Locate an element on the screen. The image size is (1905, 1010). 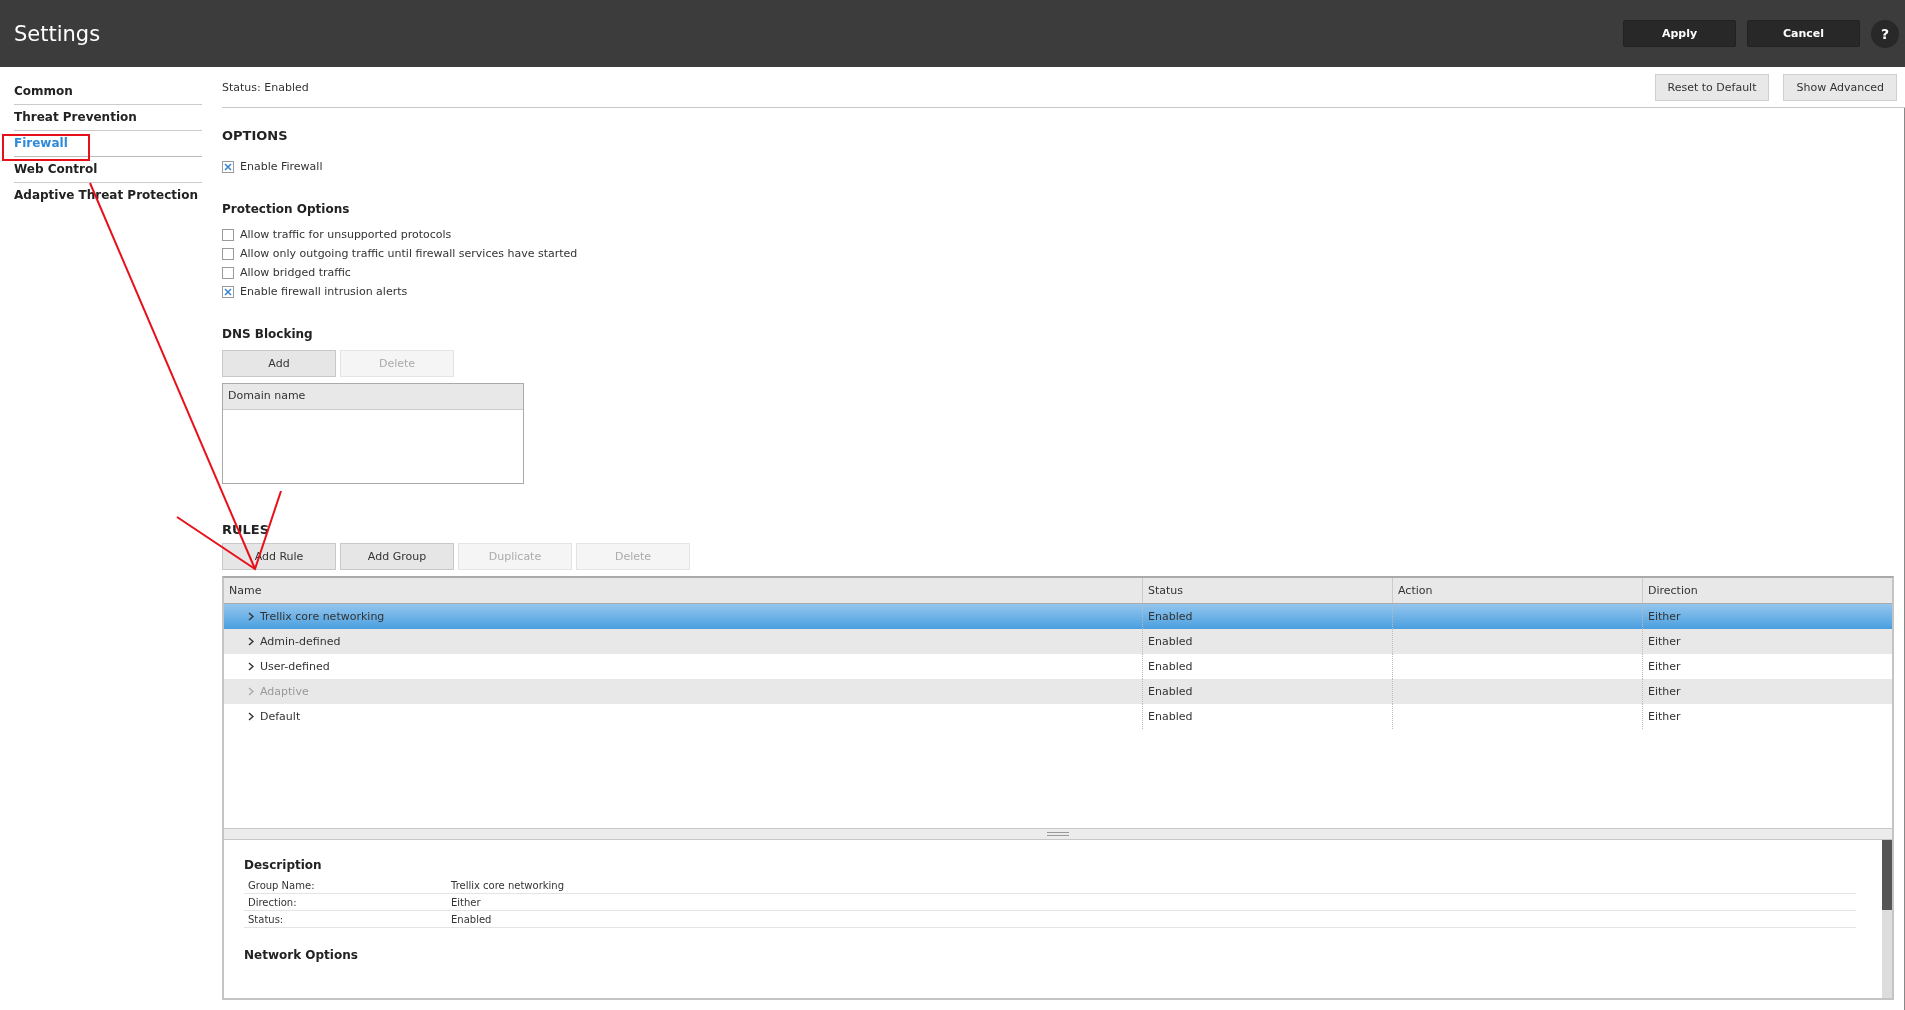
table-row: Admin-defined Enabled Either is located at coordinates (1058, 641).